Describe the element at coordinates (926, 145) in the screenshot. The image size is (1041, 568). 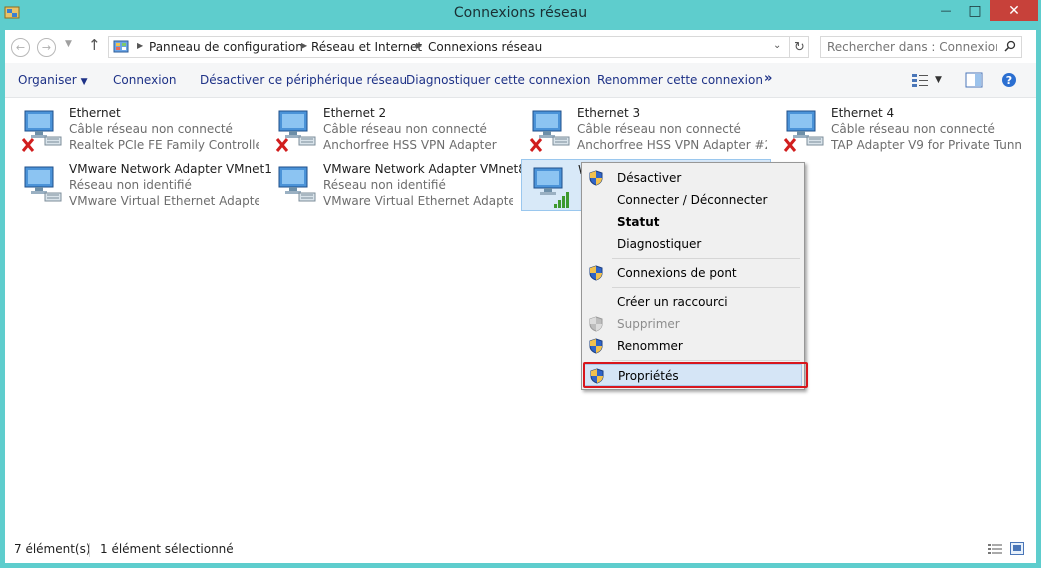
I see `connection-adapter: TAP Adapter V9 for Private Tunnel` at that location.